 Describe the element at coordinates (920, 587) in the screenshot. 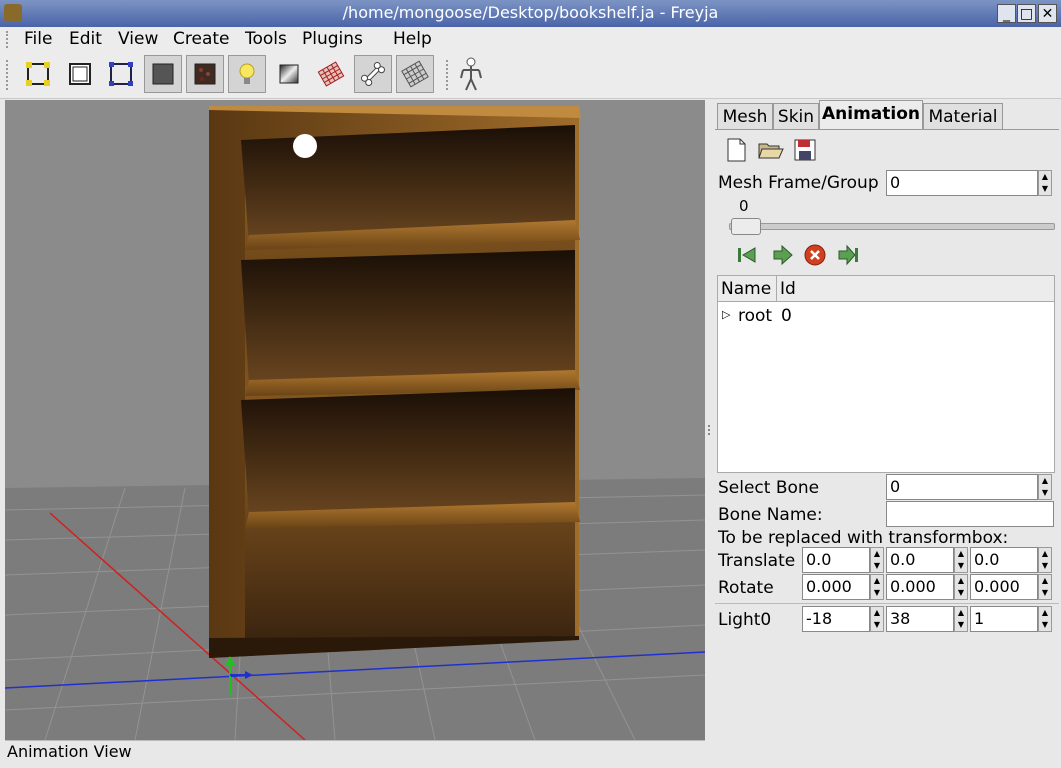

I see `rotate-y-field: 0.000` at that location.